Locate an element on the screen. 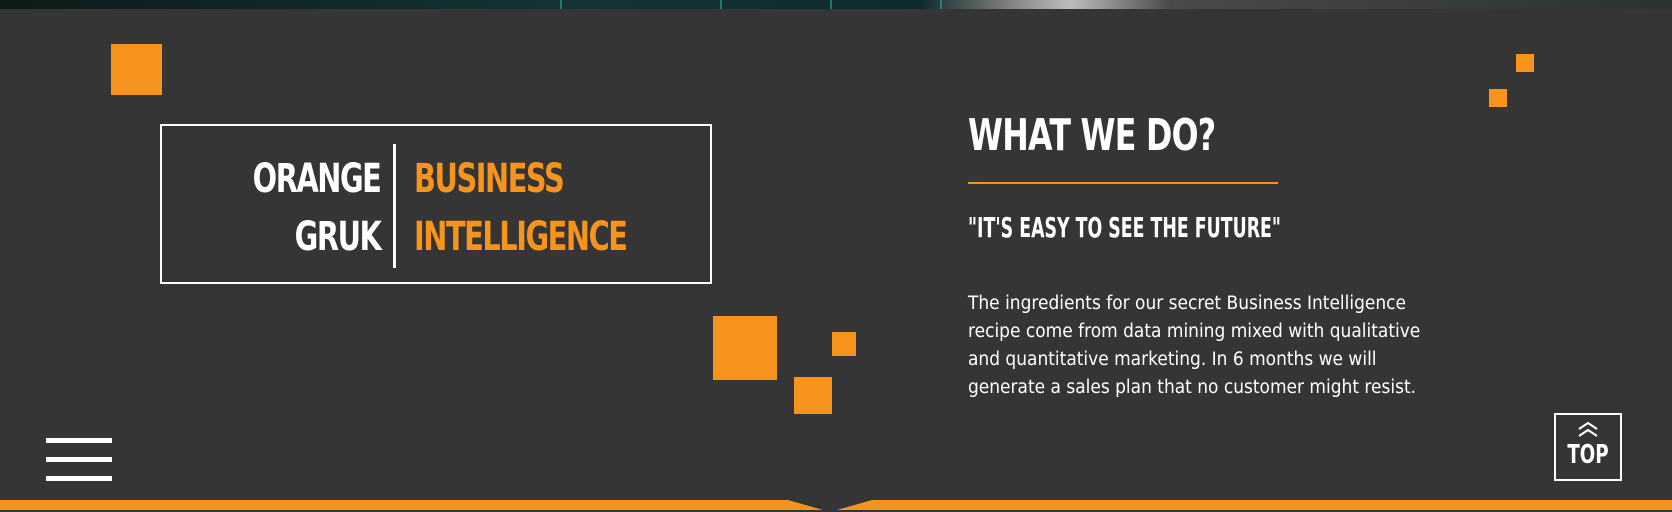  logo-word-orange: ORANGE is located at coordinates (316, 179).